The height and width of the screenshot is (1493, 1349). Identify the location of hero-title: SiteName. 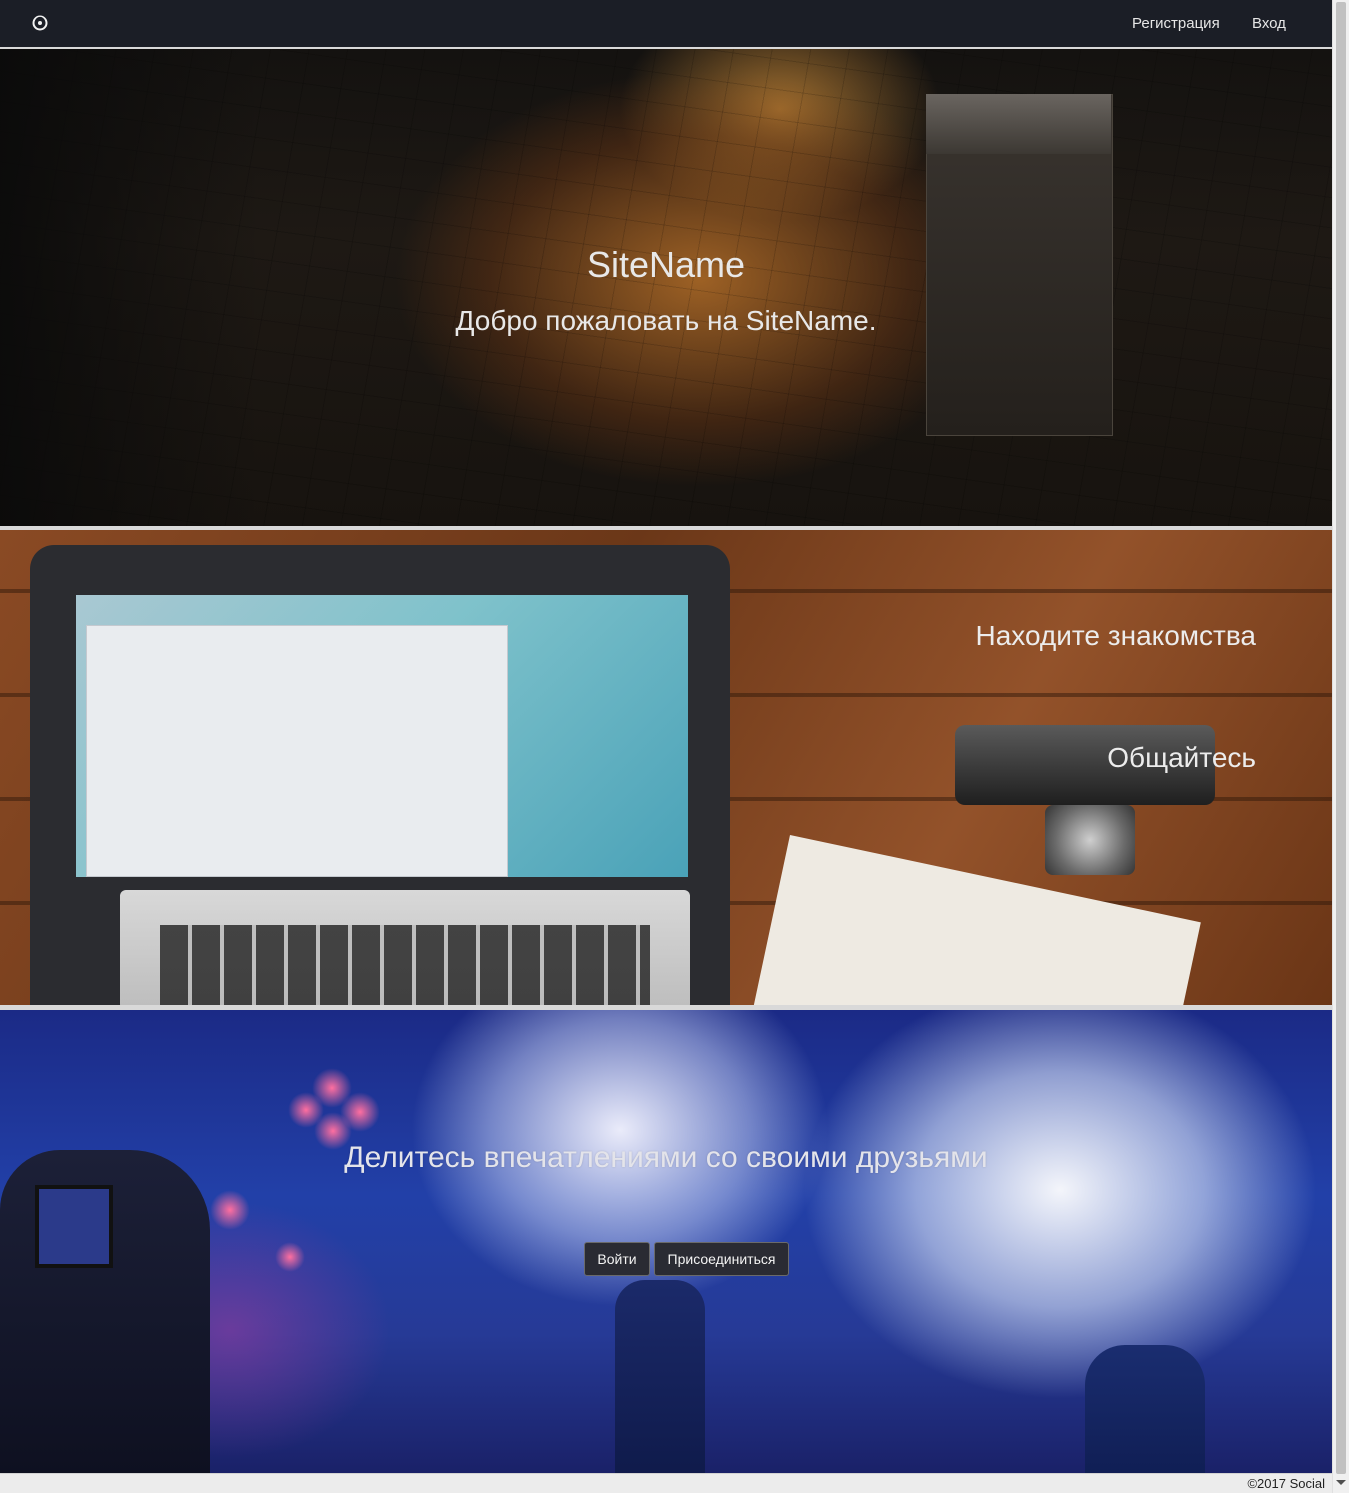
(666, 264).